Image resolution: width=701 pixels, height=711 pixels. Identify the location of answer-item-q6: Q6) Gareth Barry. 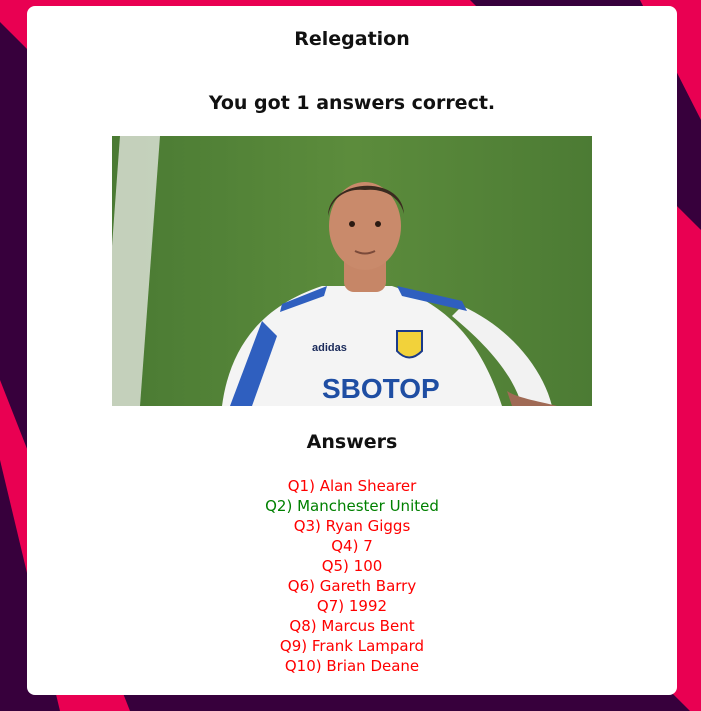
(352, 586).